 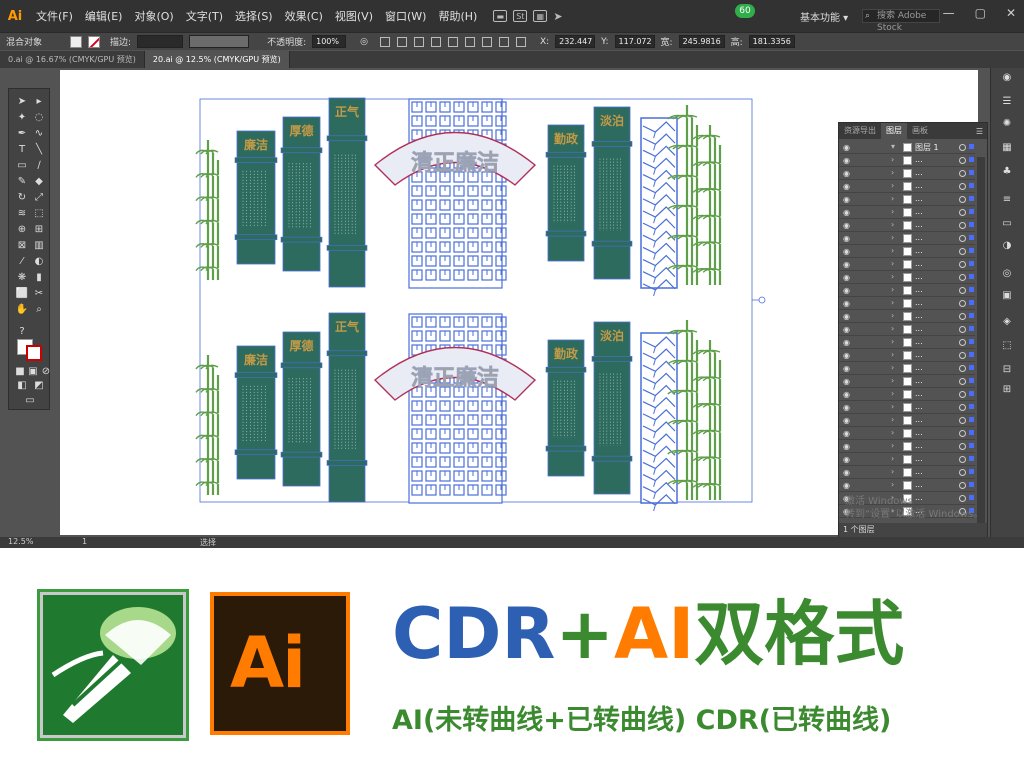 What do you see at coordinates (39, 309) in the screenshot?
I see `zoom-tool-icon: ⌕` at bounding box center [39, 309].